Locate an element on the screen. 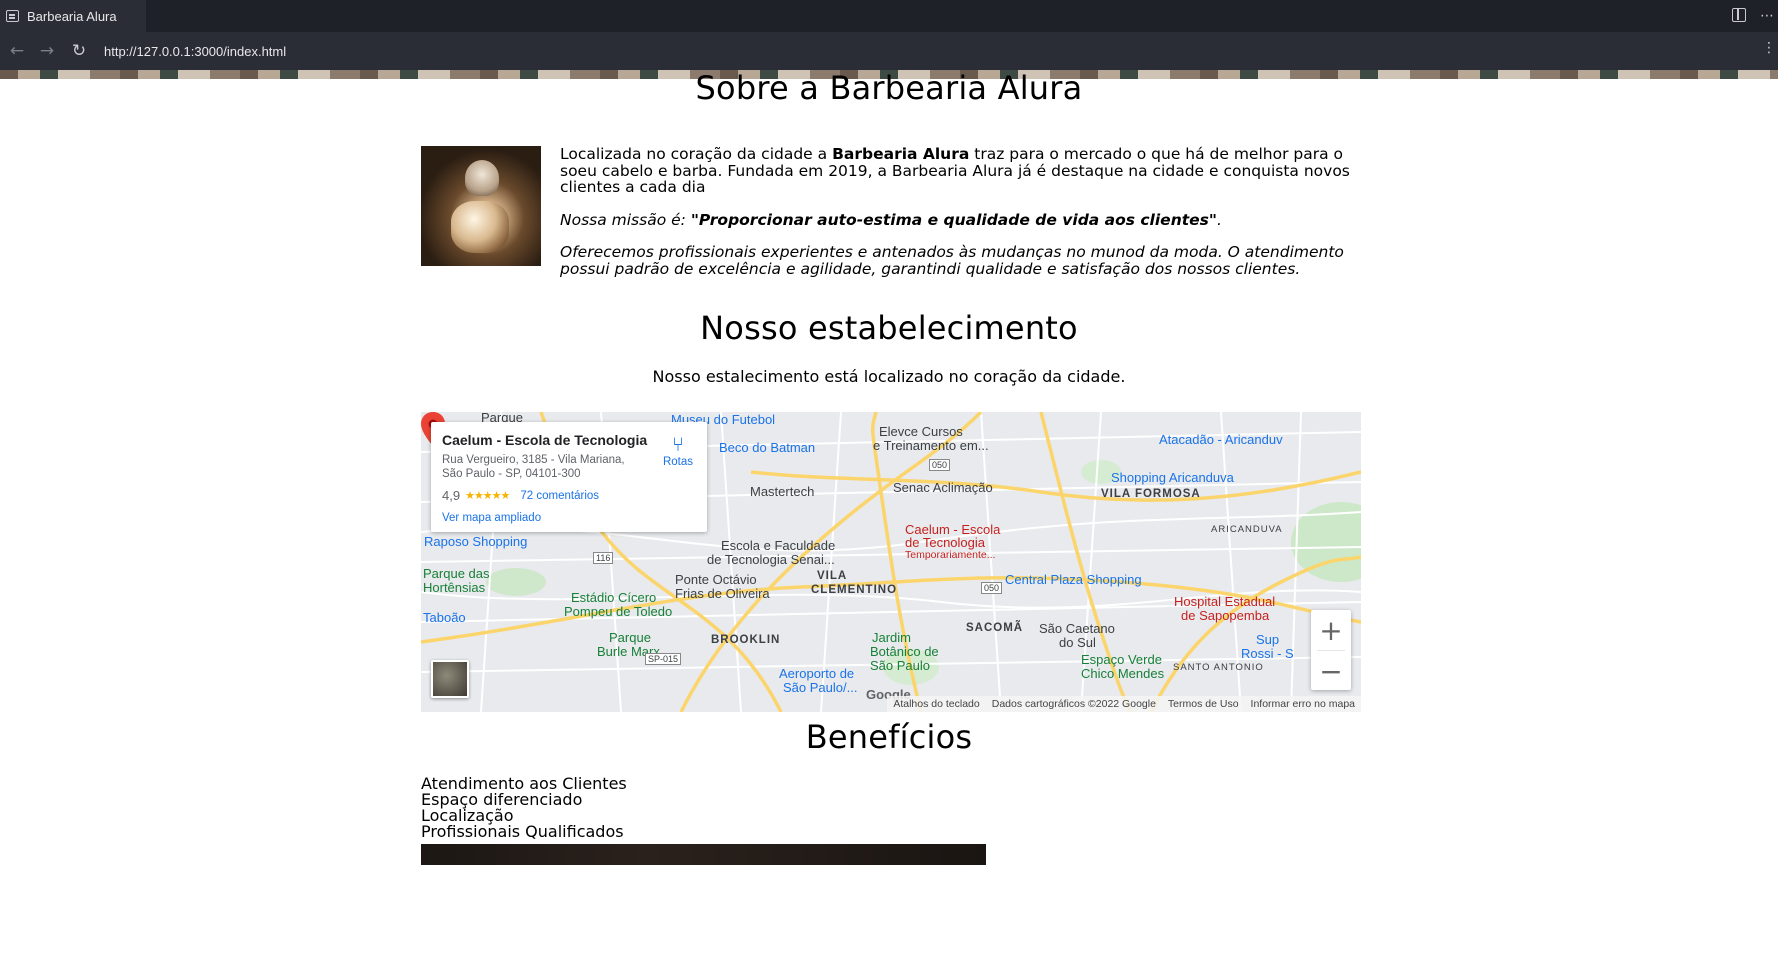 This screenshot has height=967, width=1778. map-label-elevce-1: Elevce Cursos is located at coordinates (921, 431).